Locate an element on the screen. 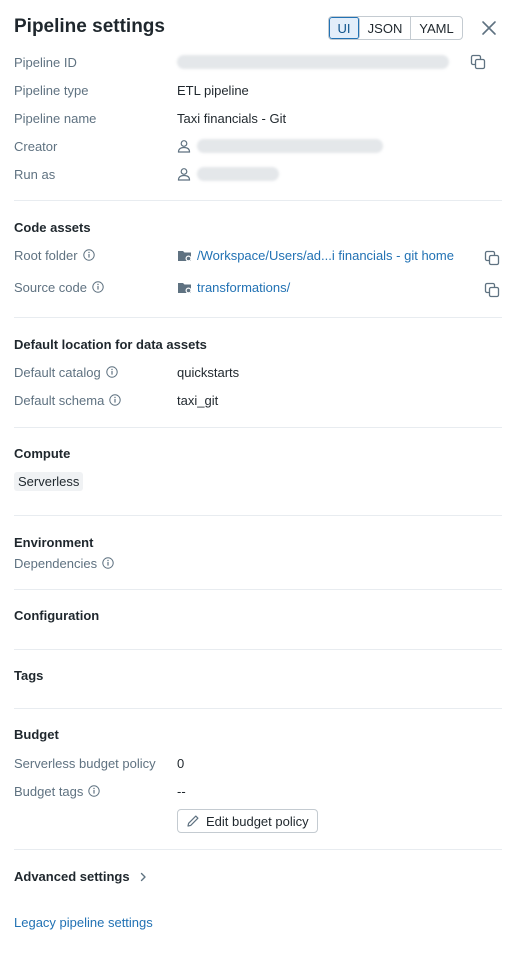 The width and height of the screenshot is (516, 961). pipeline-name-value: Taxi financials - Git is located at coordinates (232, 118).